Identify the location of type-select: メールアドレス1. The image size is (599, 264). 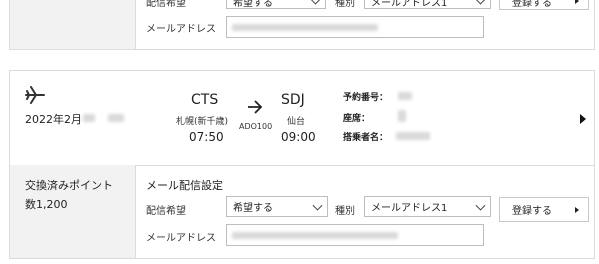
(427, 206).